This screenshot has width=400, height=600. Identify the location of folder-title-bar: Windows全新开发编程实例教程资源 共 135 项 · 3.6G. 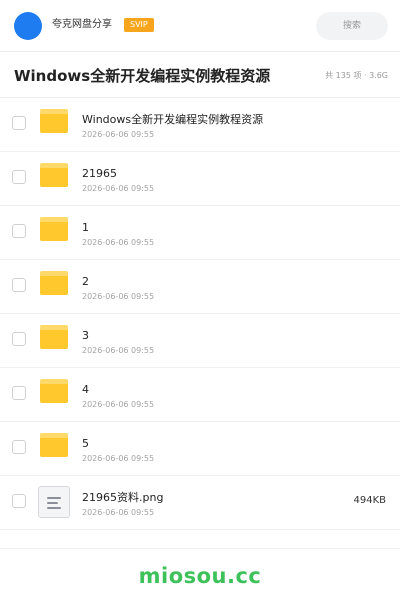
(200, 75).